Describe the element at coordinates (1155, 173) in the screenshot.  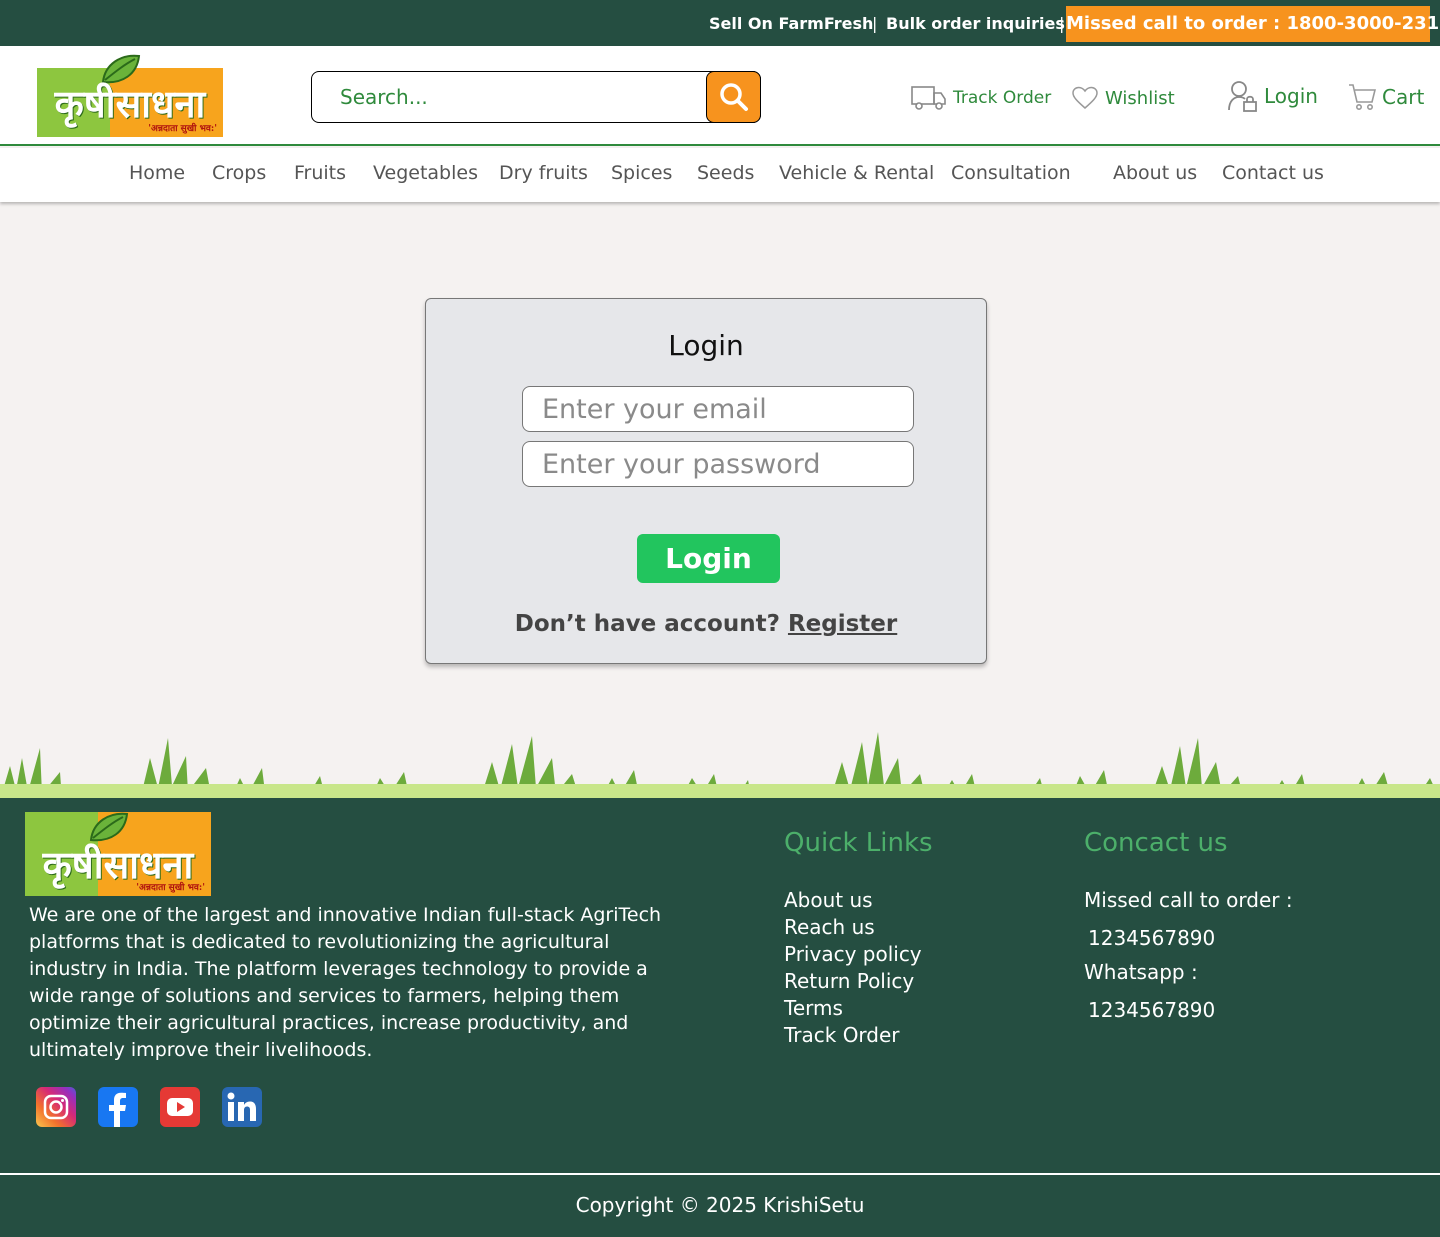
I see `nav-about-us: About us` at that location.